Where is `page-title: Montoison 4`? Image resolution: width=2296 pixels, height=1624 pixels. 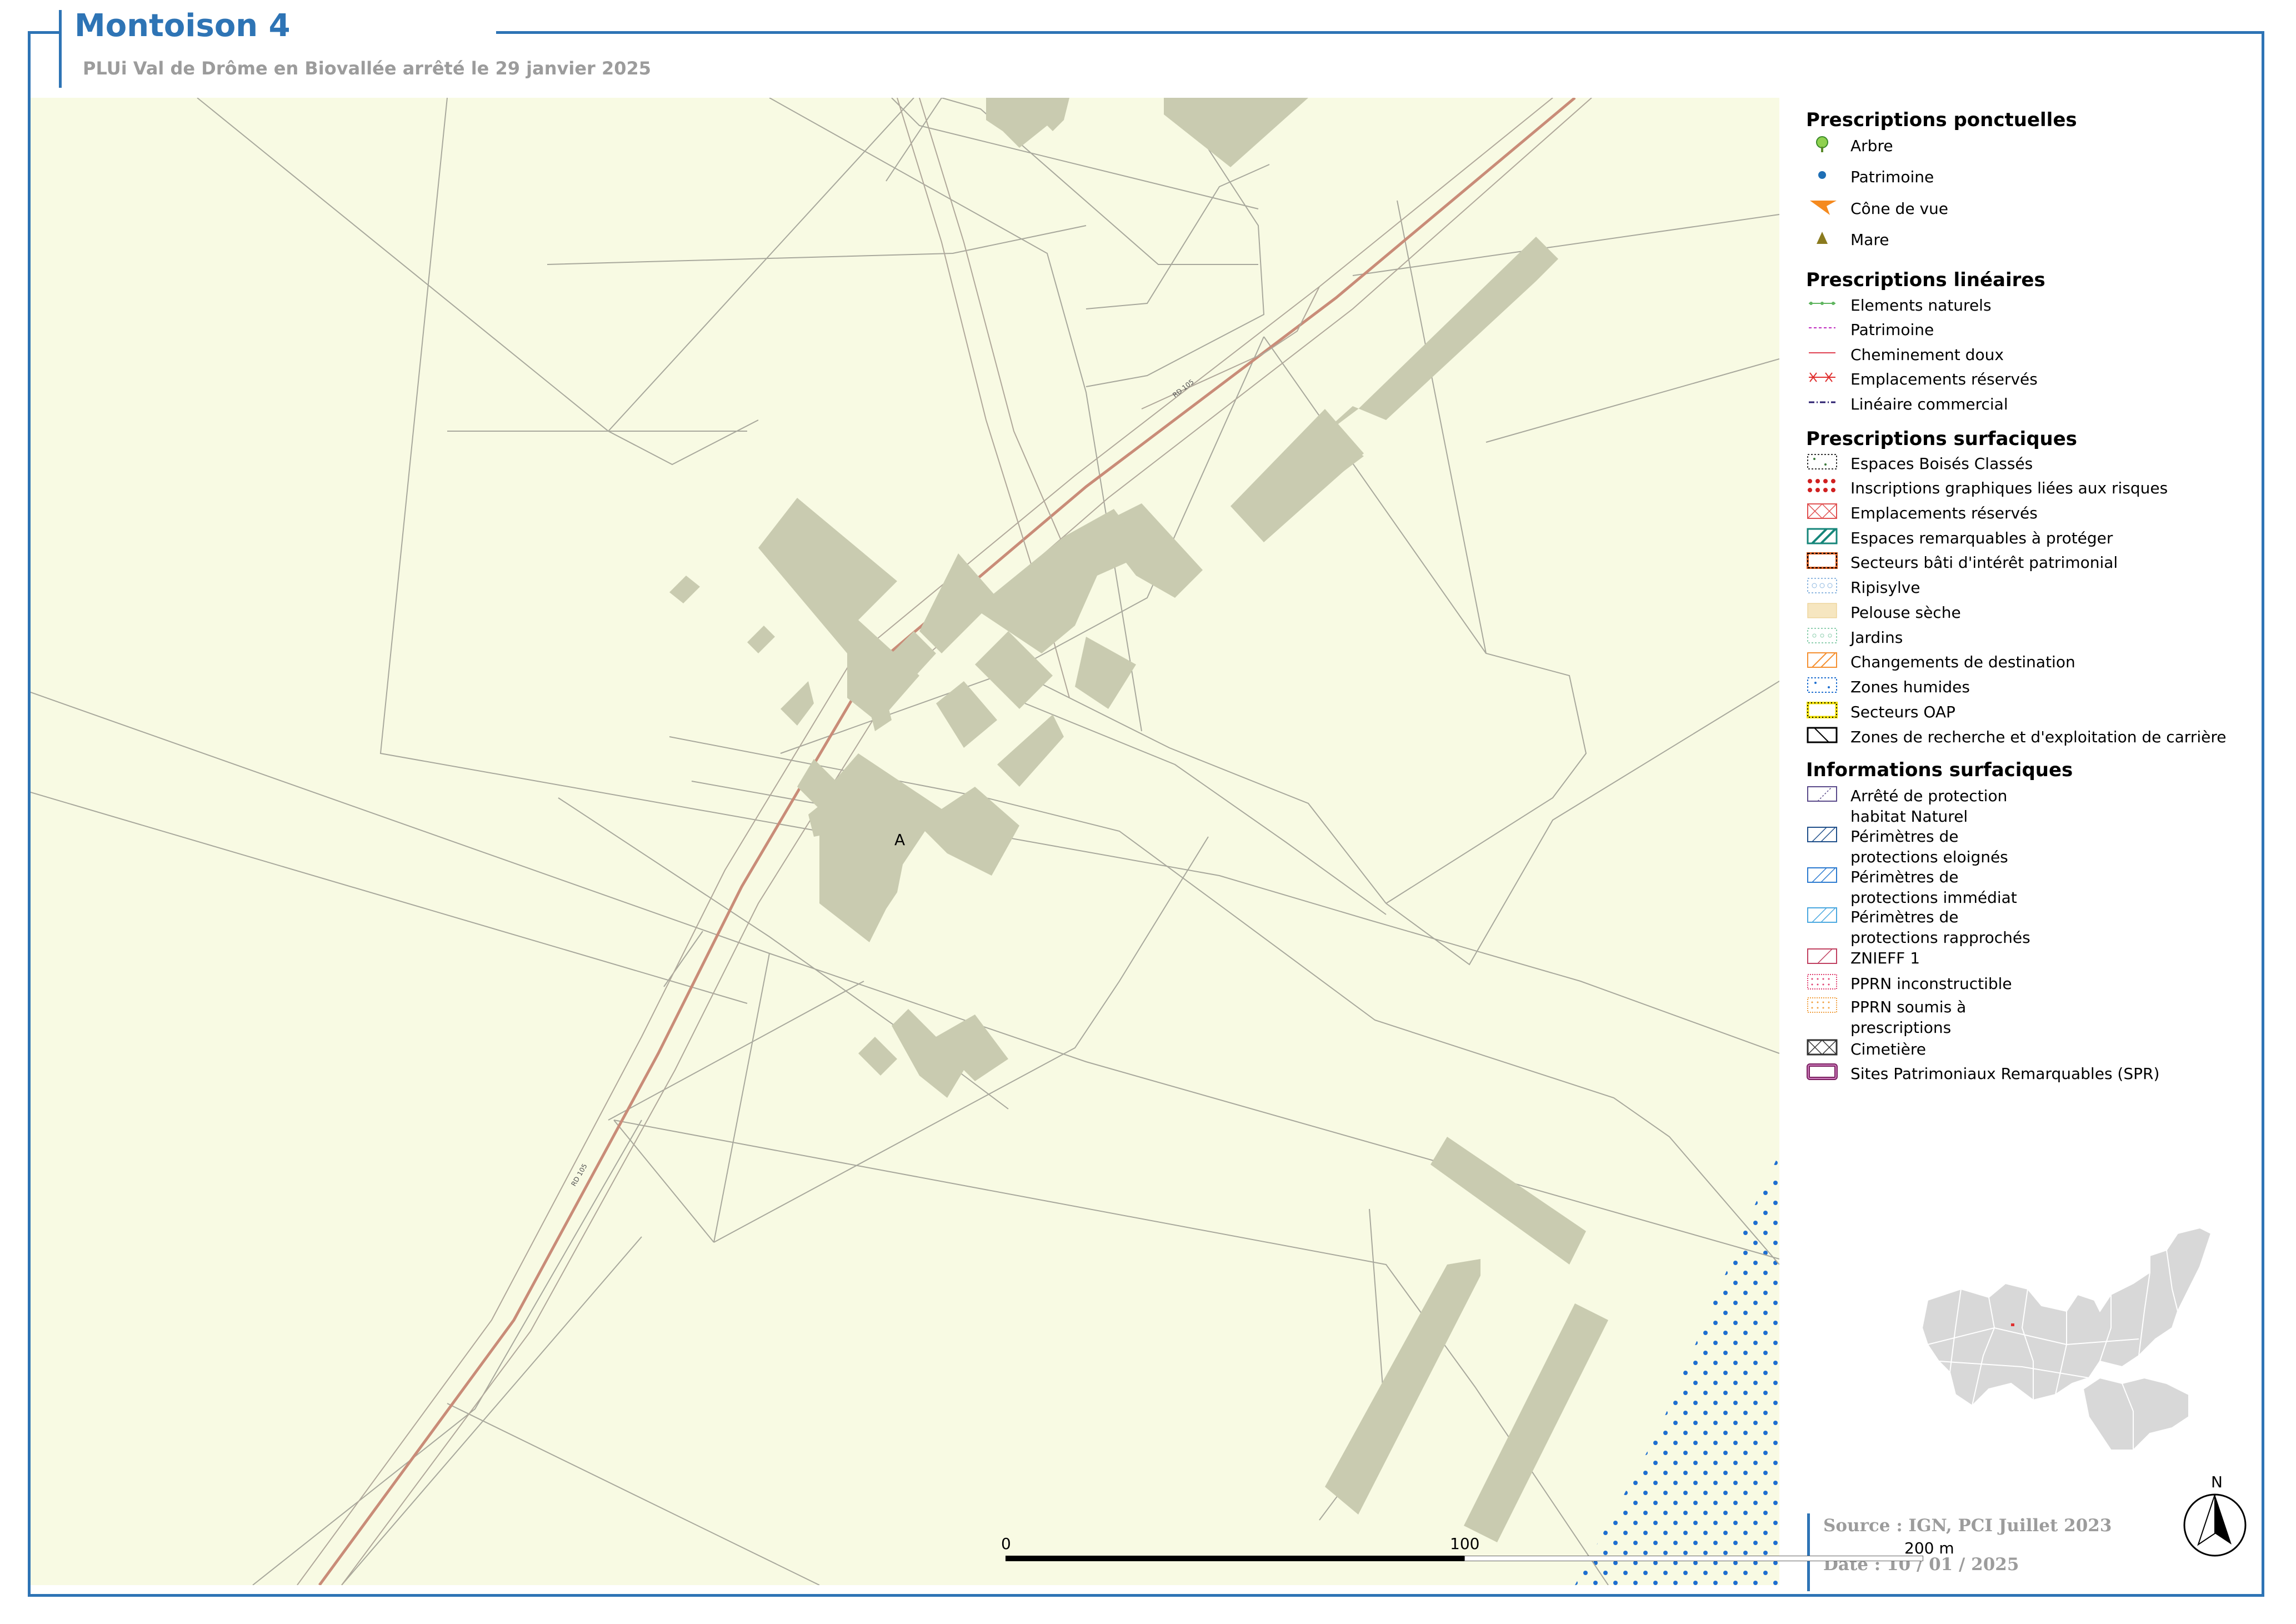
page-title: Montoison 4 is located at coordinates (182, 26).